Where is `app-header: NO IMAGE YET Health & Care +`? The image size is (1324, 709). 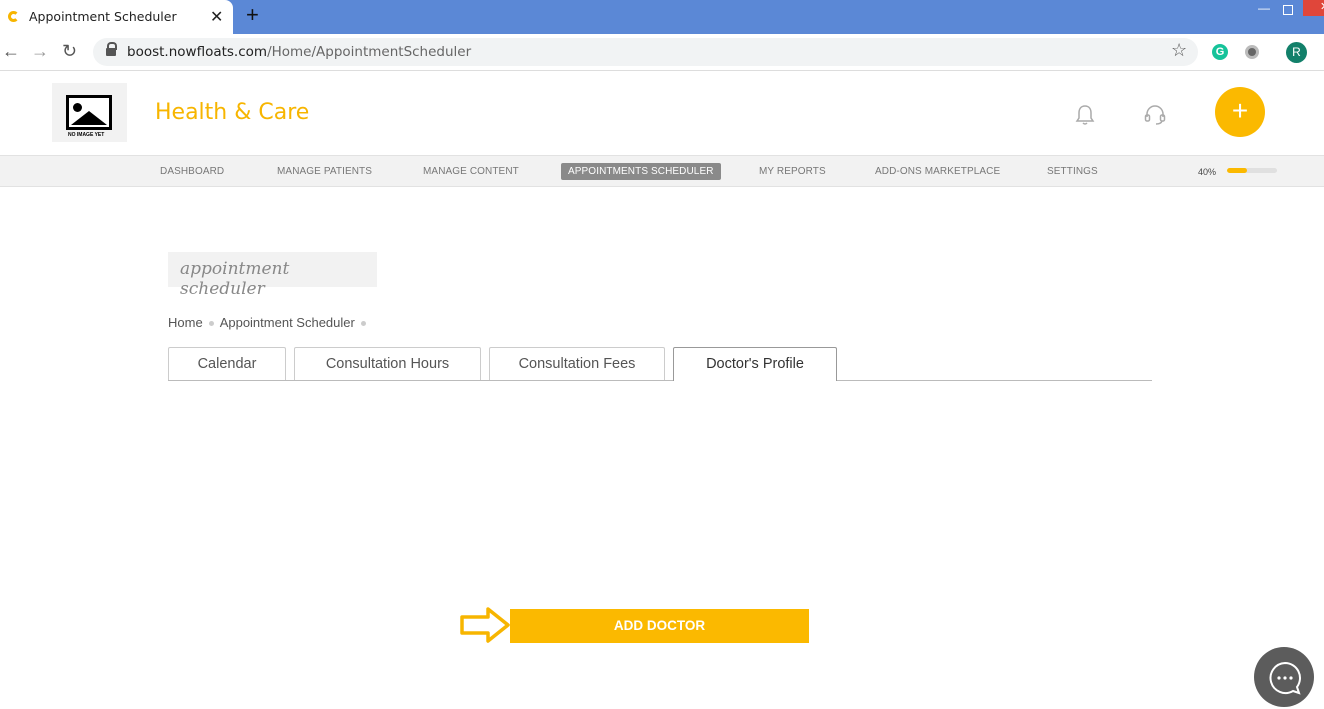 app-header: NO IMAGE YET Health & Care + is located at coordinates (662, 113).